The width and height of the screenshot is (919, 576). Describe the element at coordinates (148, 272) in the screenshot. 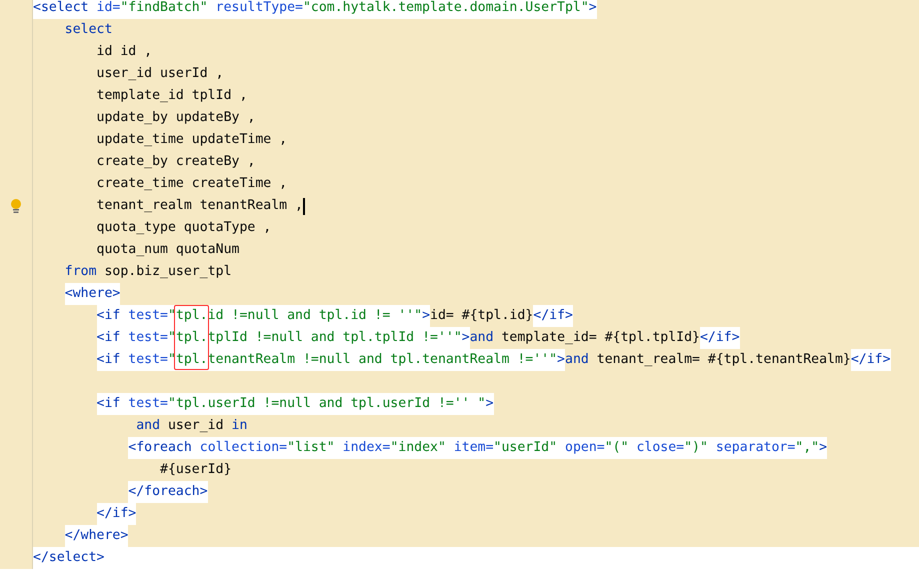

I see `code-line: from sop.biz_user_tpl` at that location.